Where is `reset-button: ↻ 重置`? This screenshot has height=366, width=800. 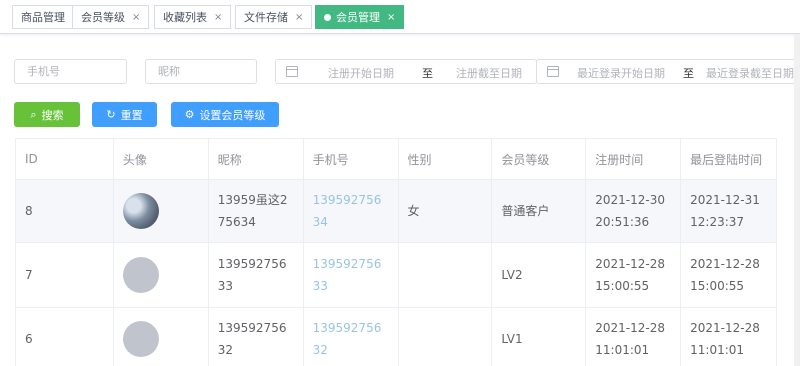
reset-button: ↻ 重置 is located at coordinates (124, 114).